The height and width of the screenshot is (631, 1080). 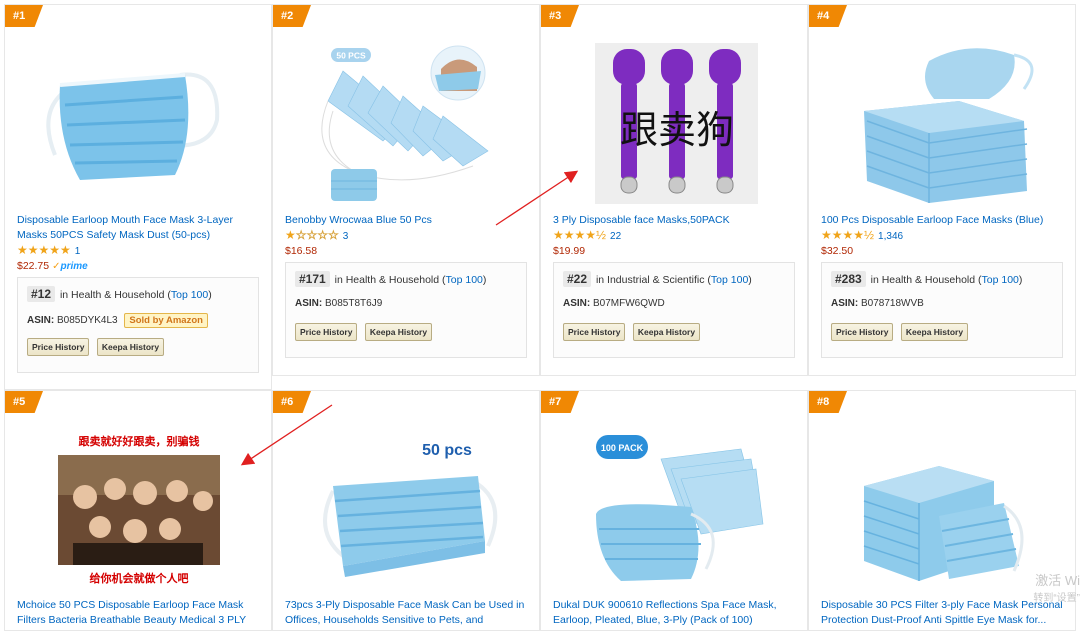 I want to click on prime-badge: ✓prime, so click(x=70, y=266).